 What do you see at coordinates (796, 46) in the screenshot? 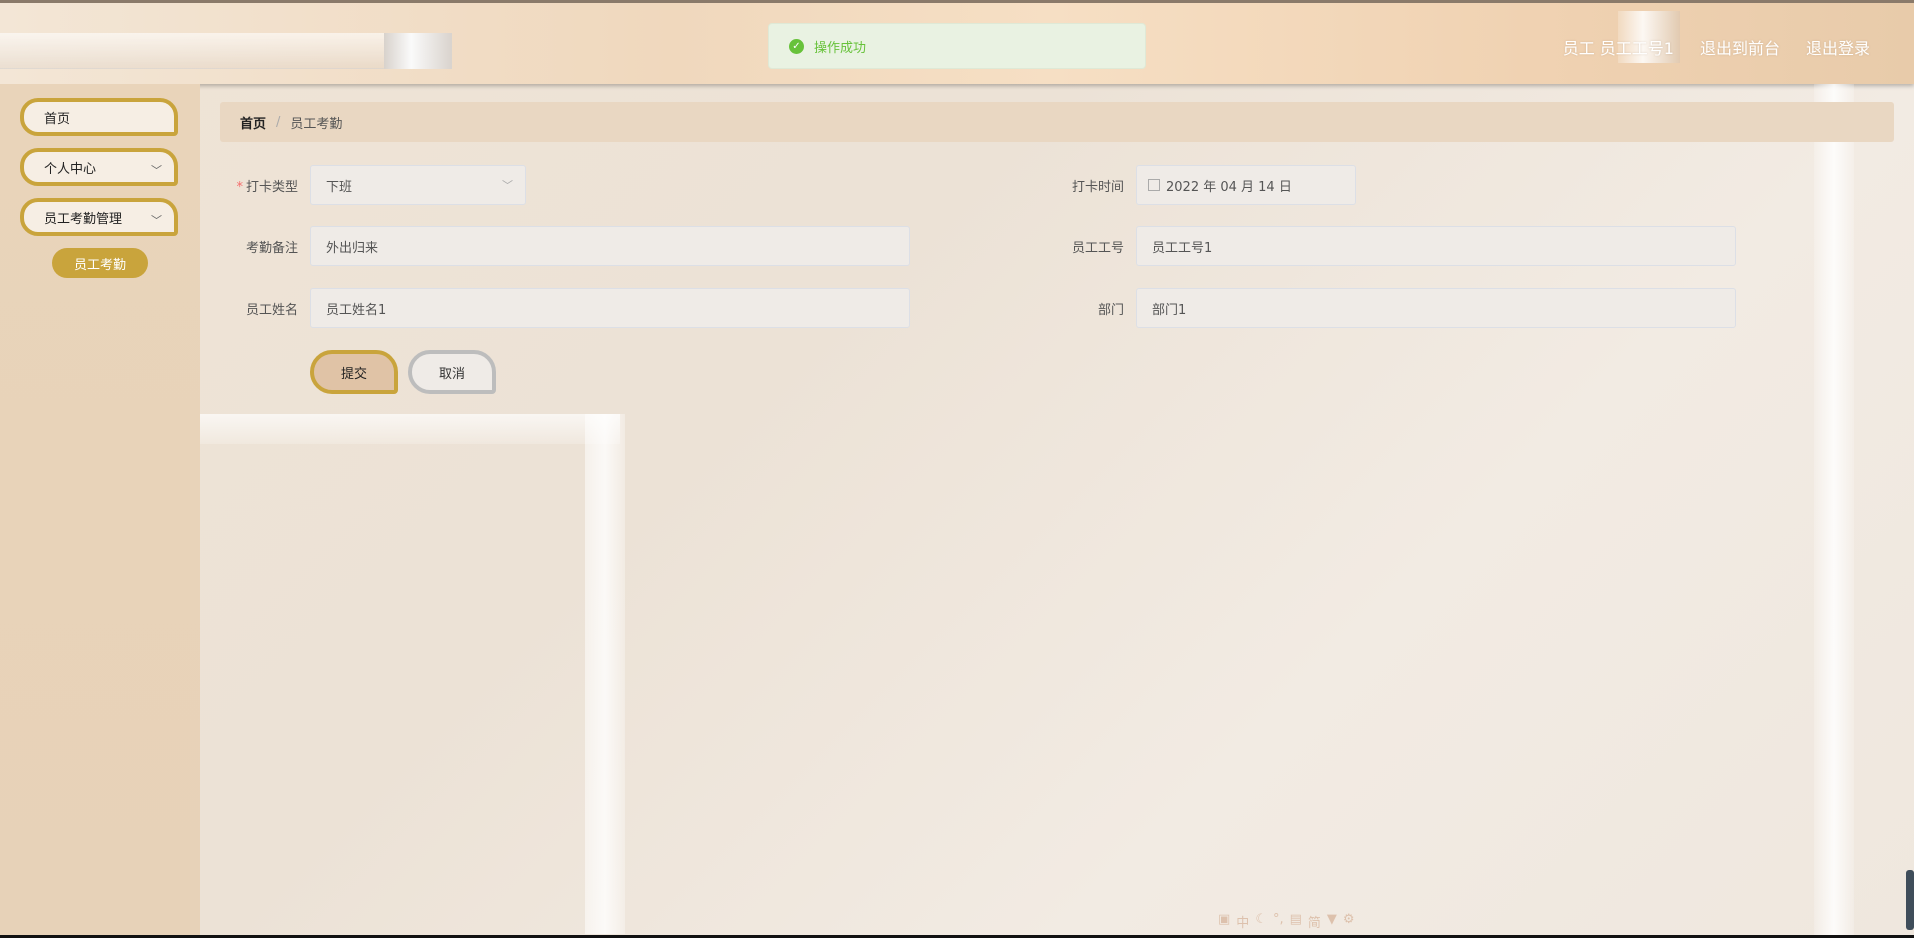
I see `check-circle-icon: ✓` at bounding box center [796, 46].